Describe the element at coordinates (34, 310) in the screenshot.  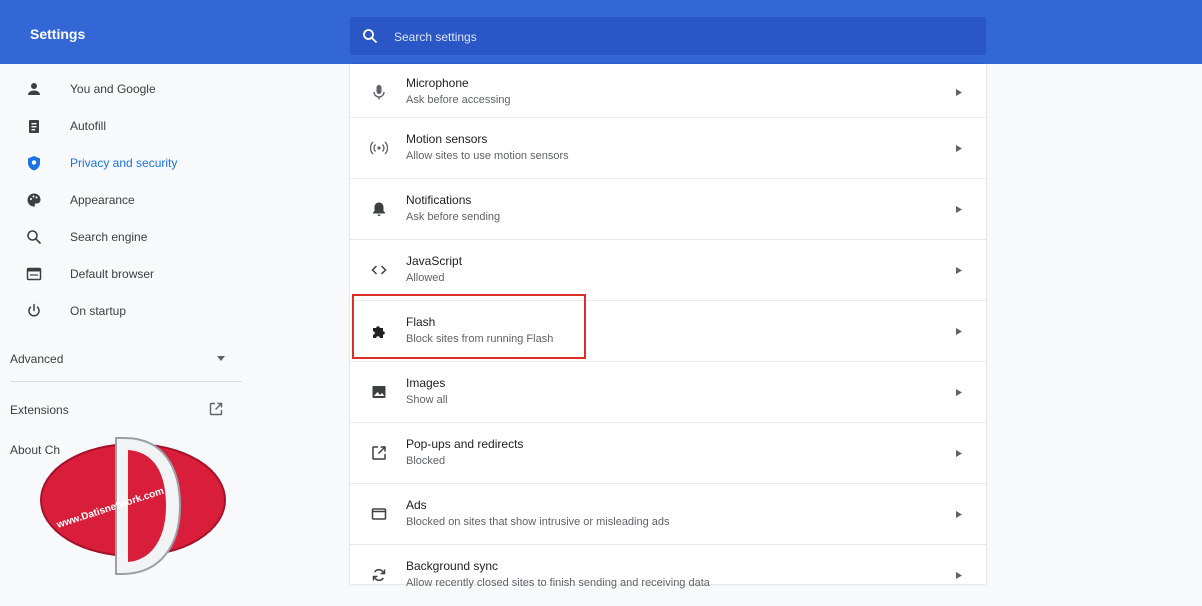
I see `power-icon` at that location.